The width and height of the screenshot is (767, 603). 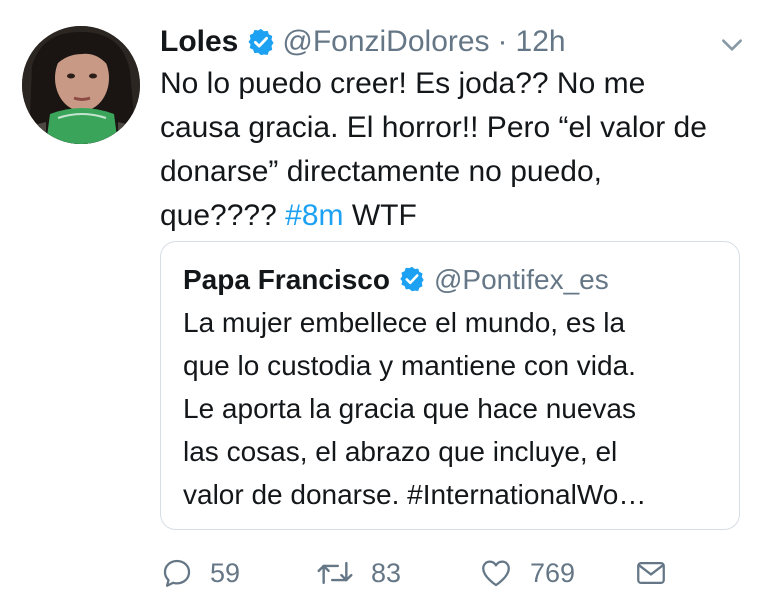 What do you see at coordinates (386, 572) in the screenshot?
I see `retweet-count: 83` at bounding box center [386, 572].